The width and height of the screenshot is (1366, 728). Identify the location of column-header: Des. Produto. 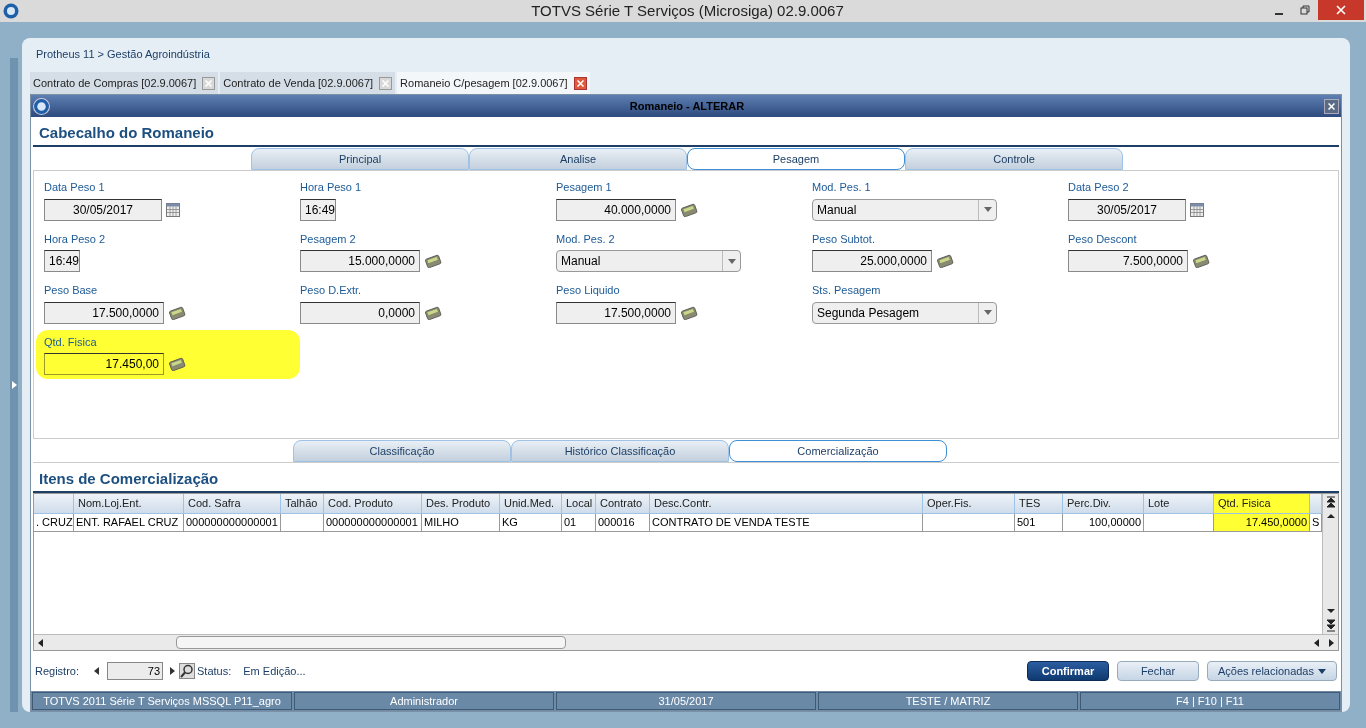
(461, 504).